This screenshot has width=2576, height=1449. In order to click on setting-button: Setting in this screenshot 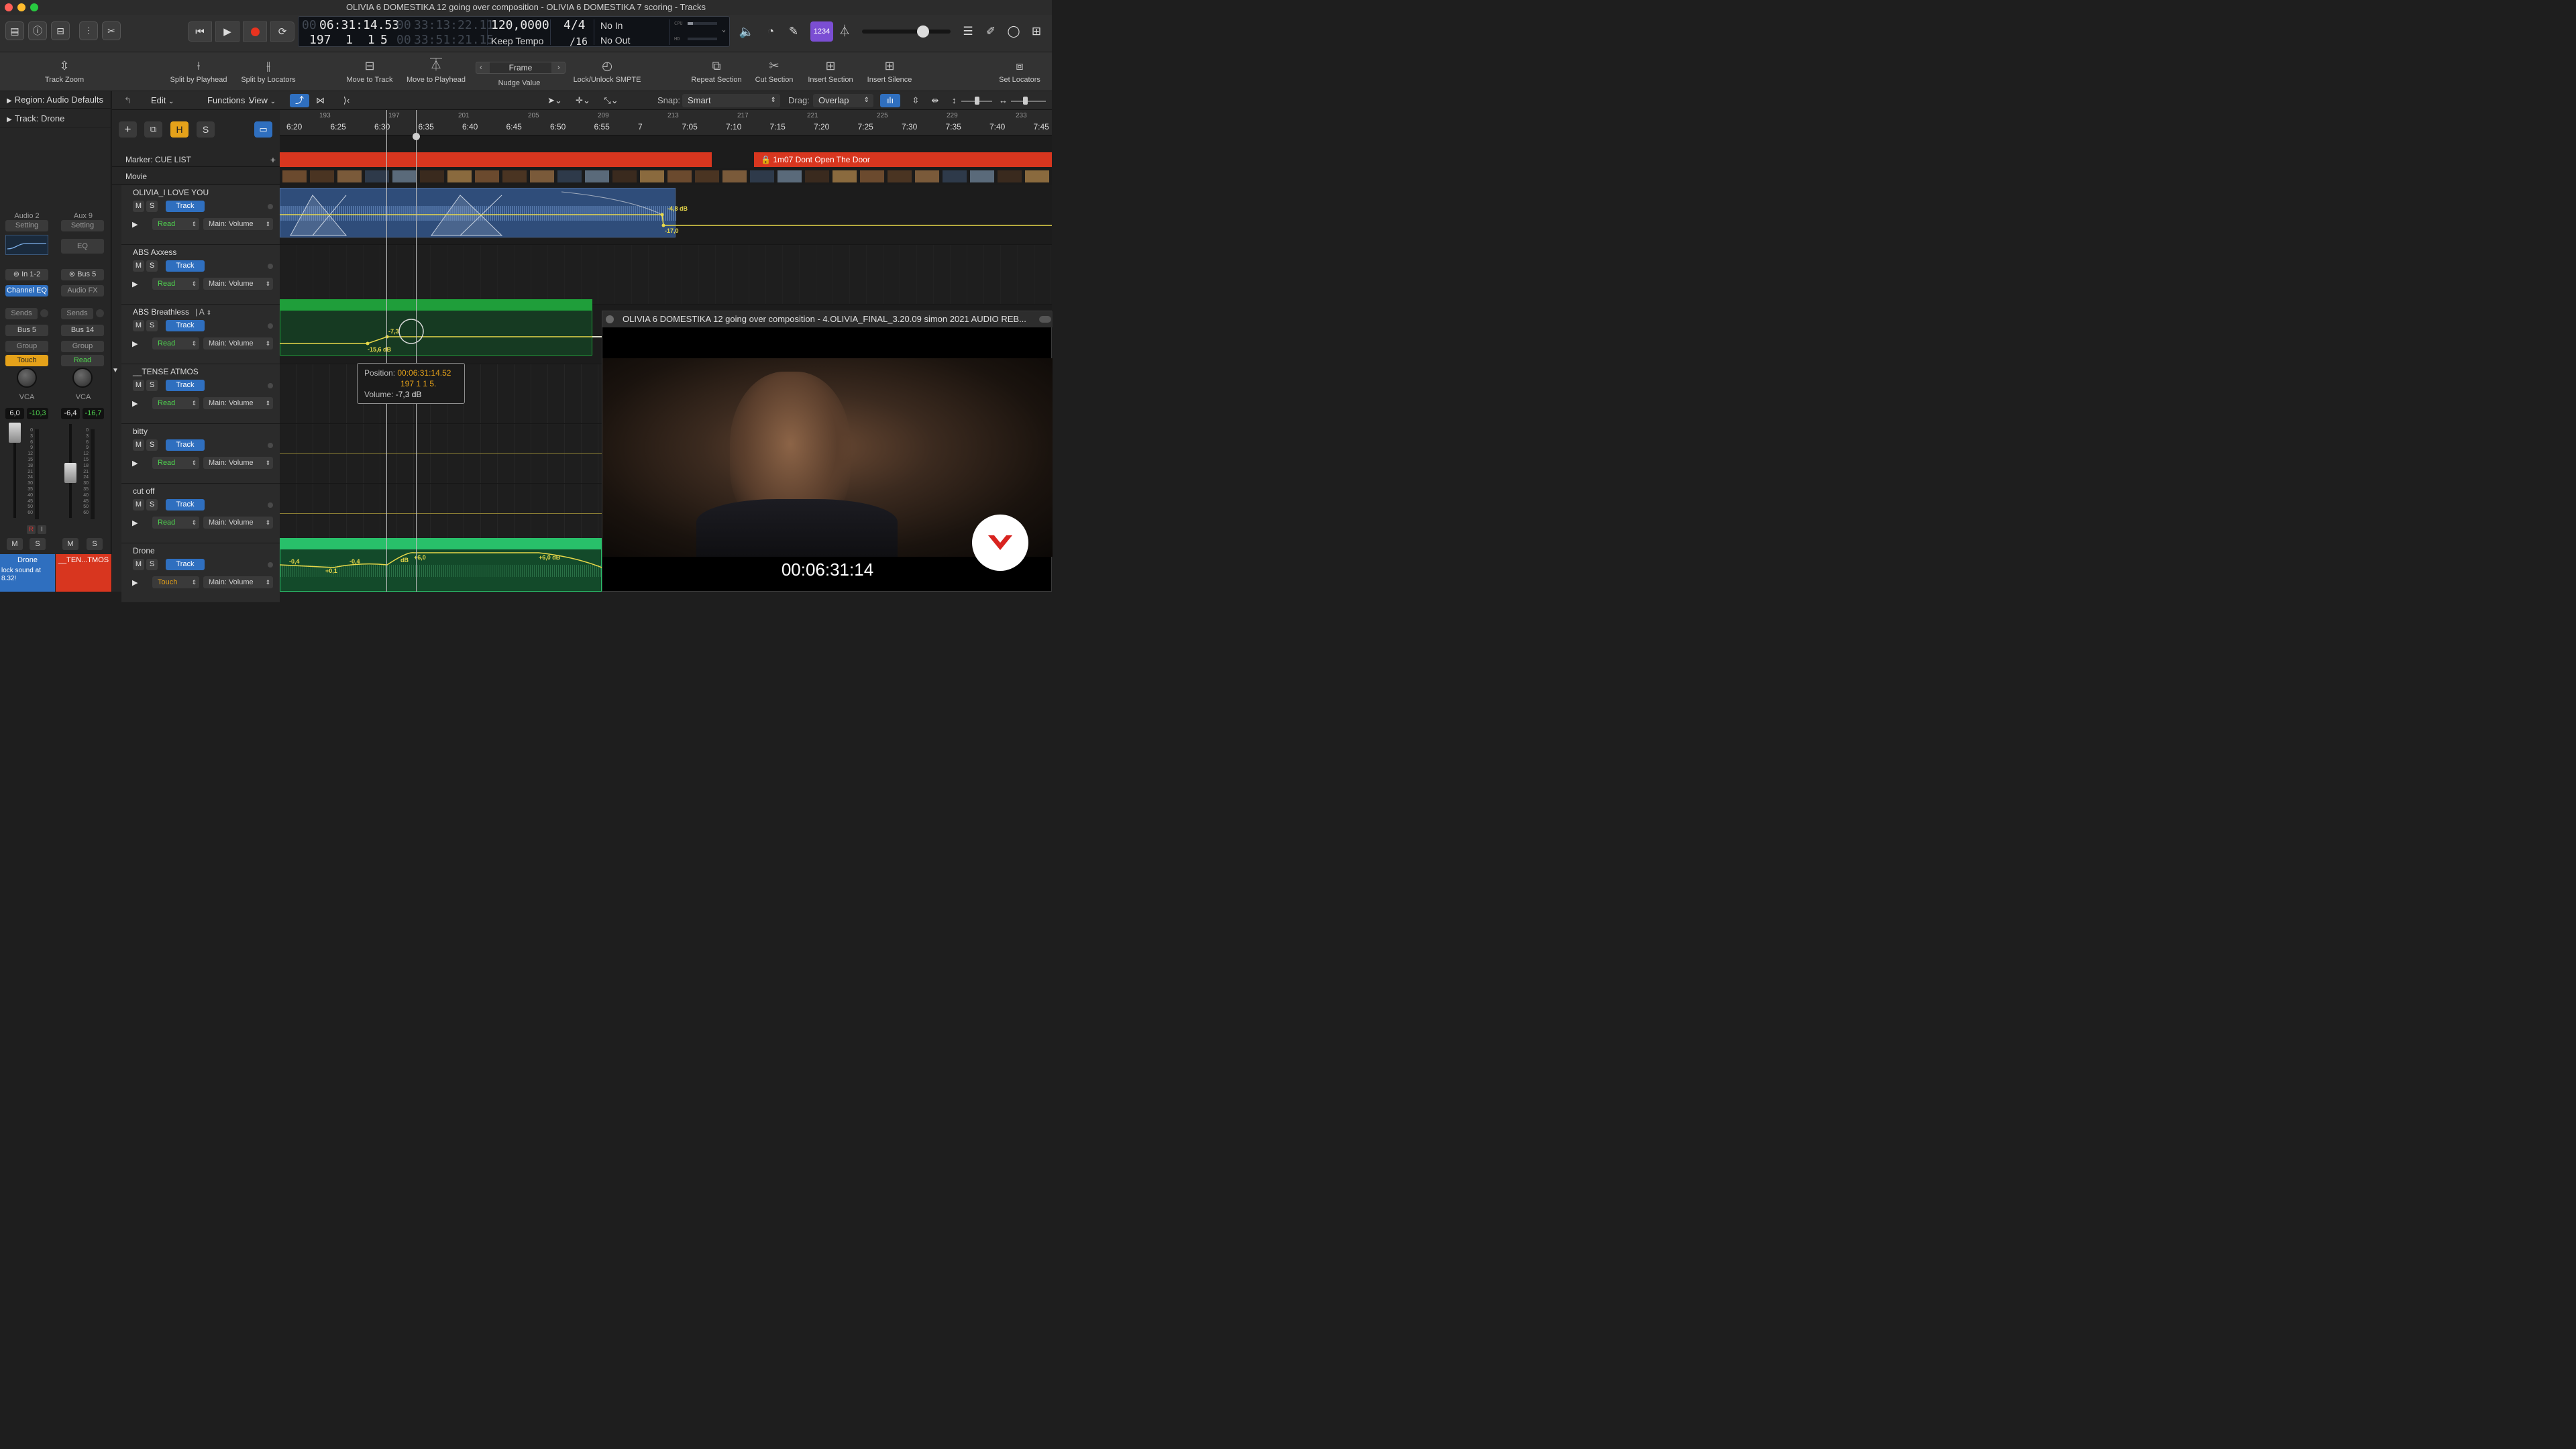, I will do `click(26, 225)`.